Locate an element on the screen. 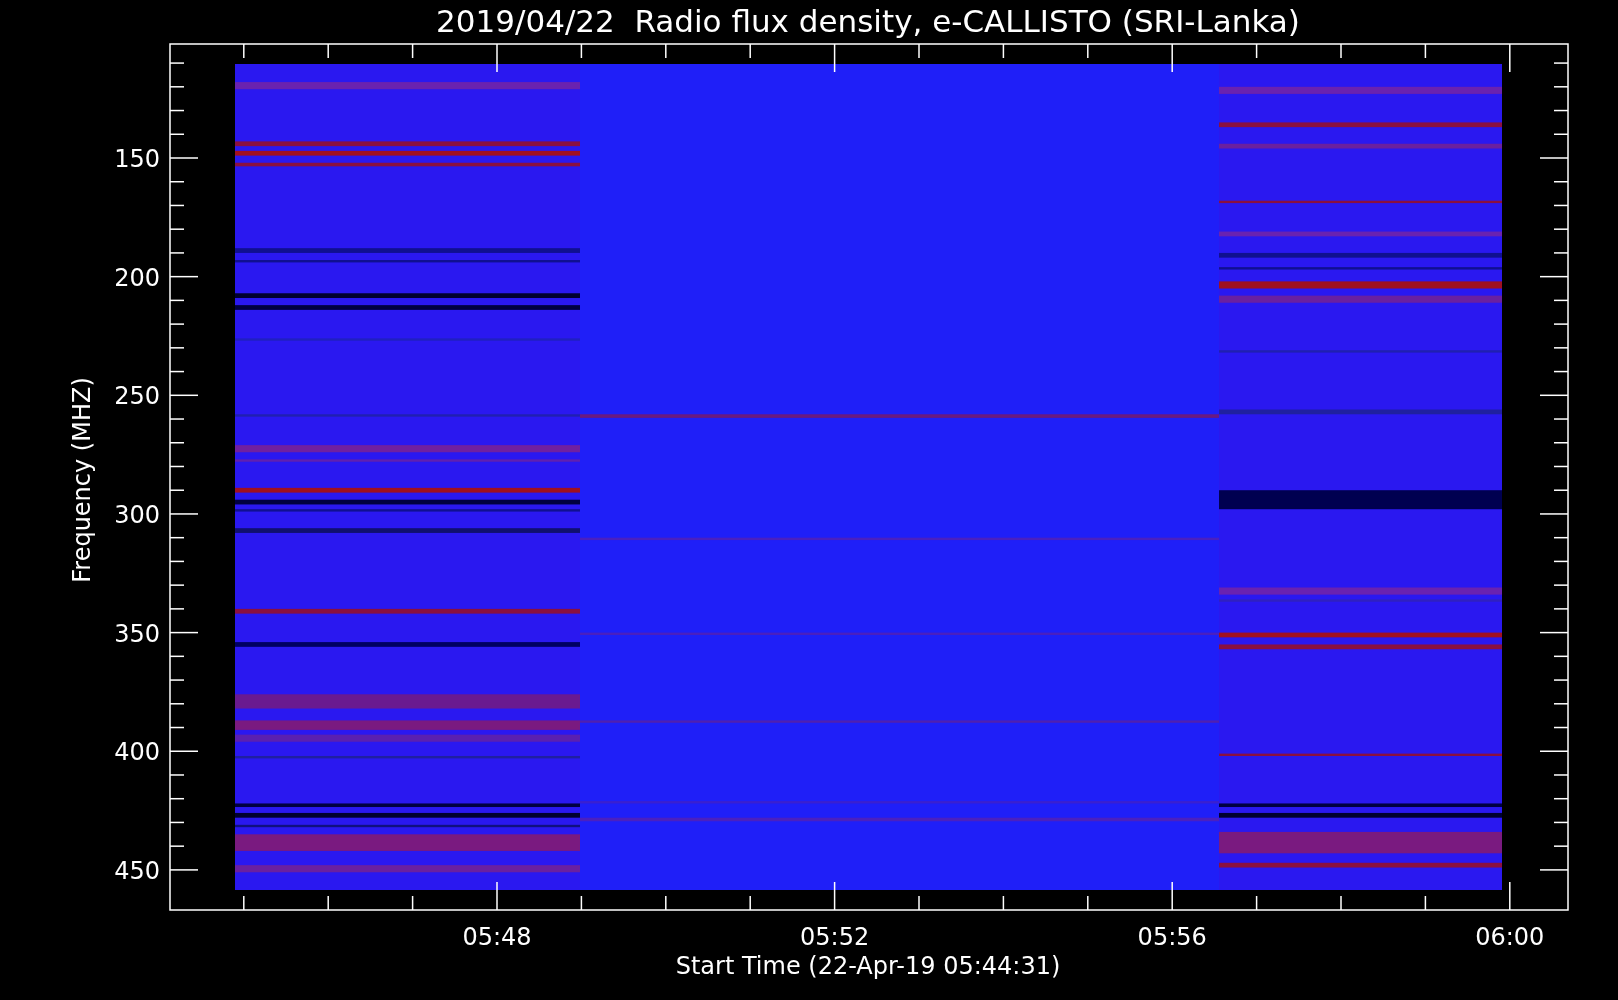 Image resolution: width=1618 pixels, height=1000 pixels. y-tick-label: 450 is located at coordinates (137, 870).